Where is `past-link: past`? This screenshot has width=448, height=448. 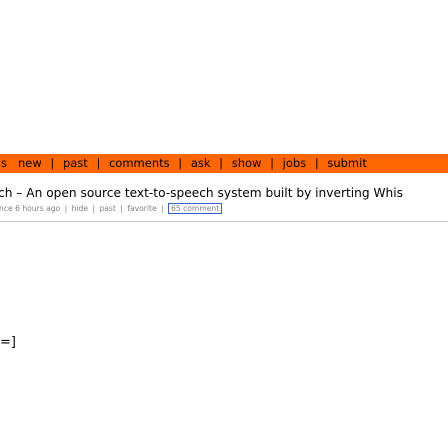
past-link: past is located at coordinates (107, 208).